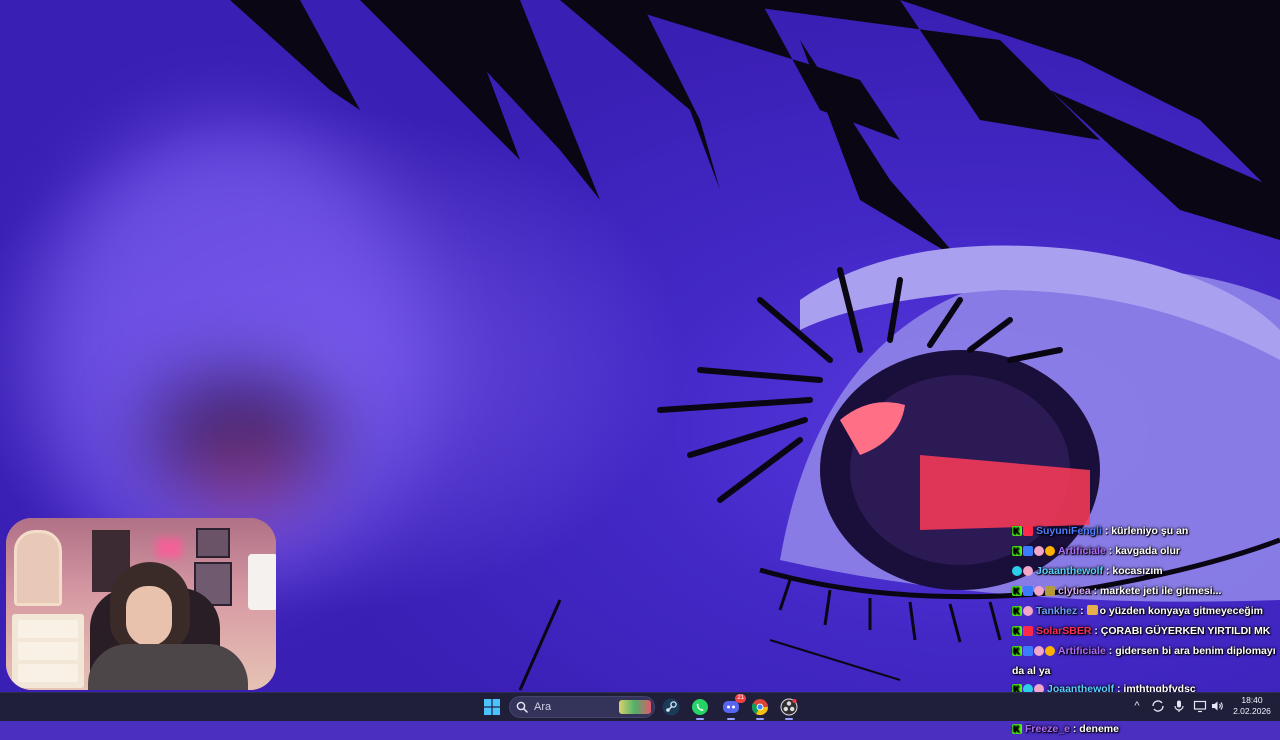 The image size is (1280, 740). Describe the element at coordinates (671, 707) in the screenshot. I see `steam-icon` at that location.